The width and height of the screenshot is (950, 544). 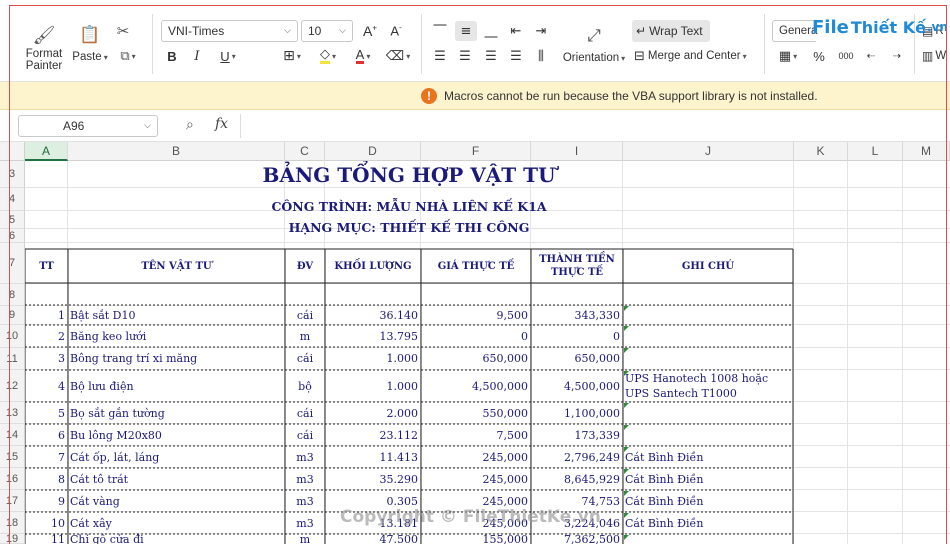 I want to click on merge-center-button: ⊟ Merge and Center ▾, so click(x=694, y=56).